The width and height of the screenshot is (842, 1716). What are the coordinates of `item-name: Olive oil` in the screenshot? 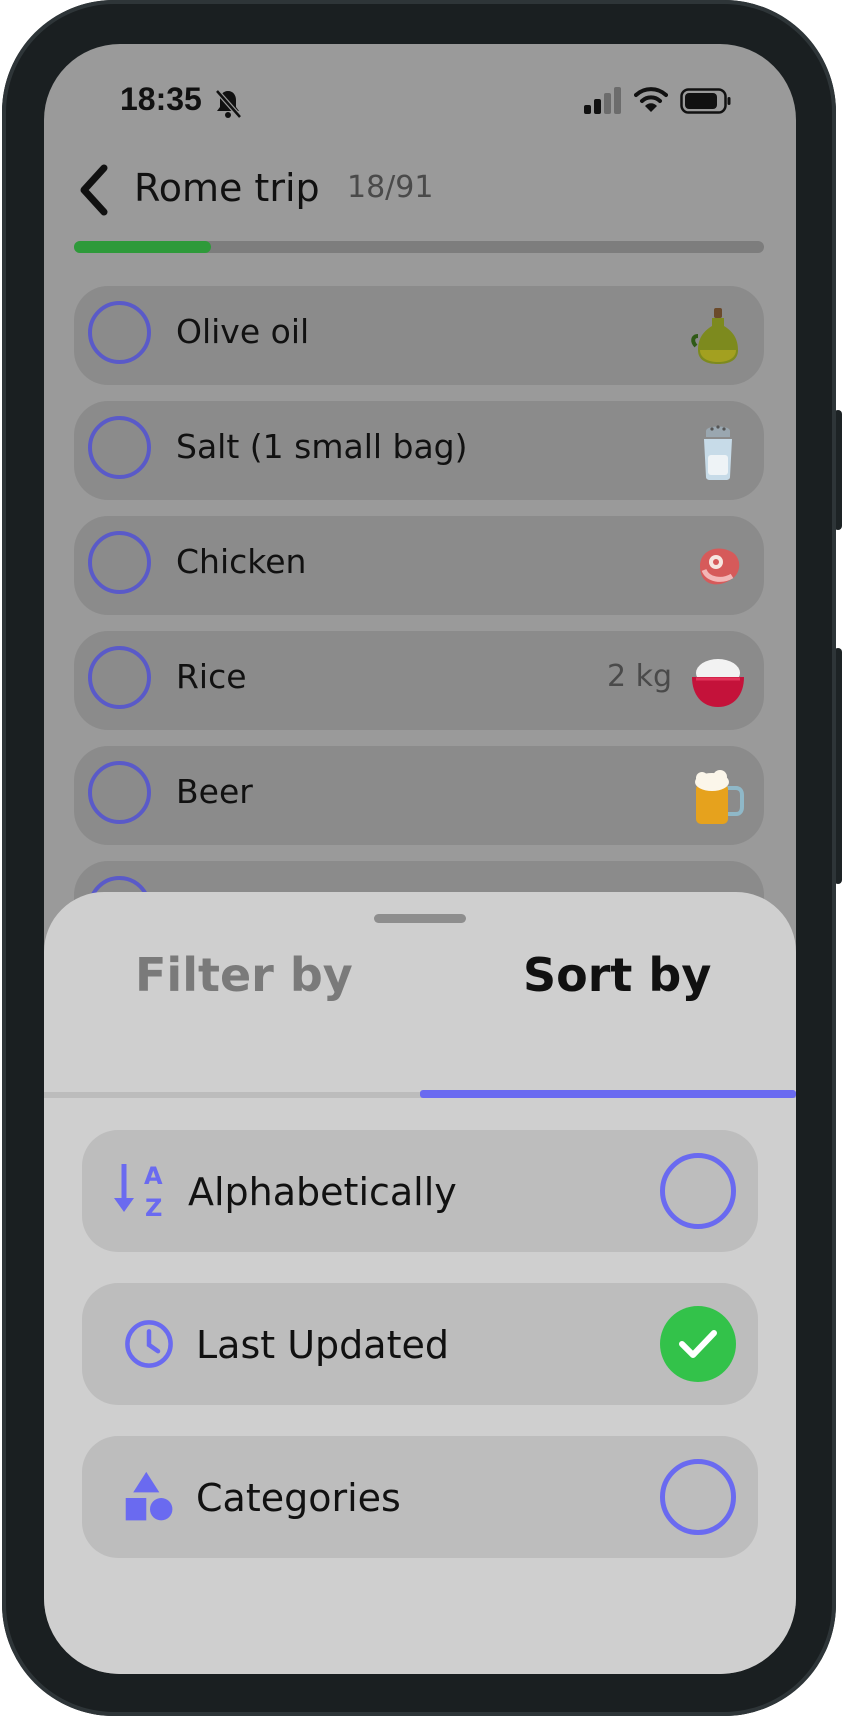 It's located at (243, 331).